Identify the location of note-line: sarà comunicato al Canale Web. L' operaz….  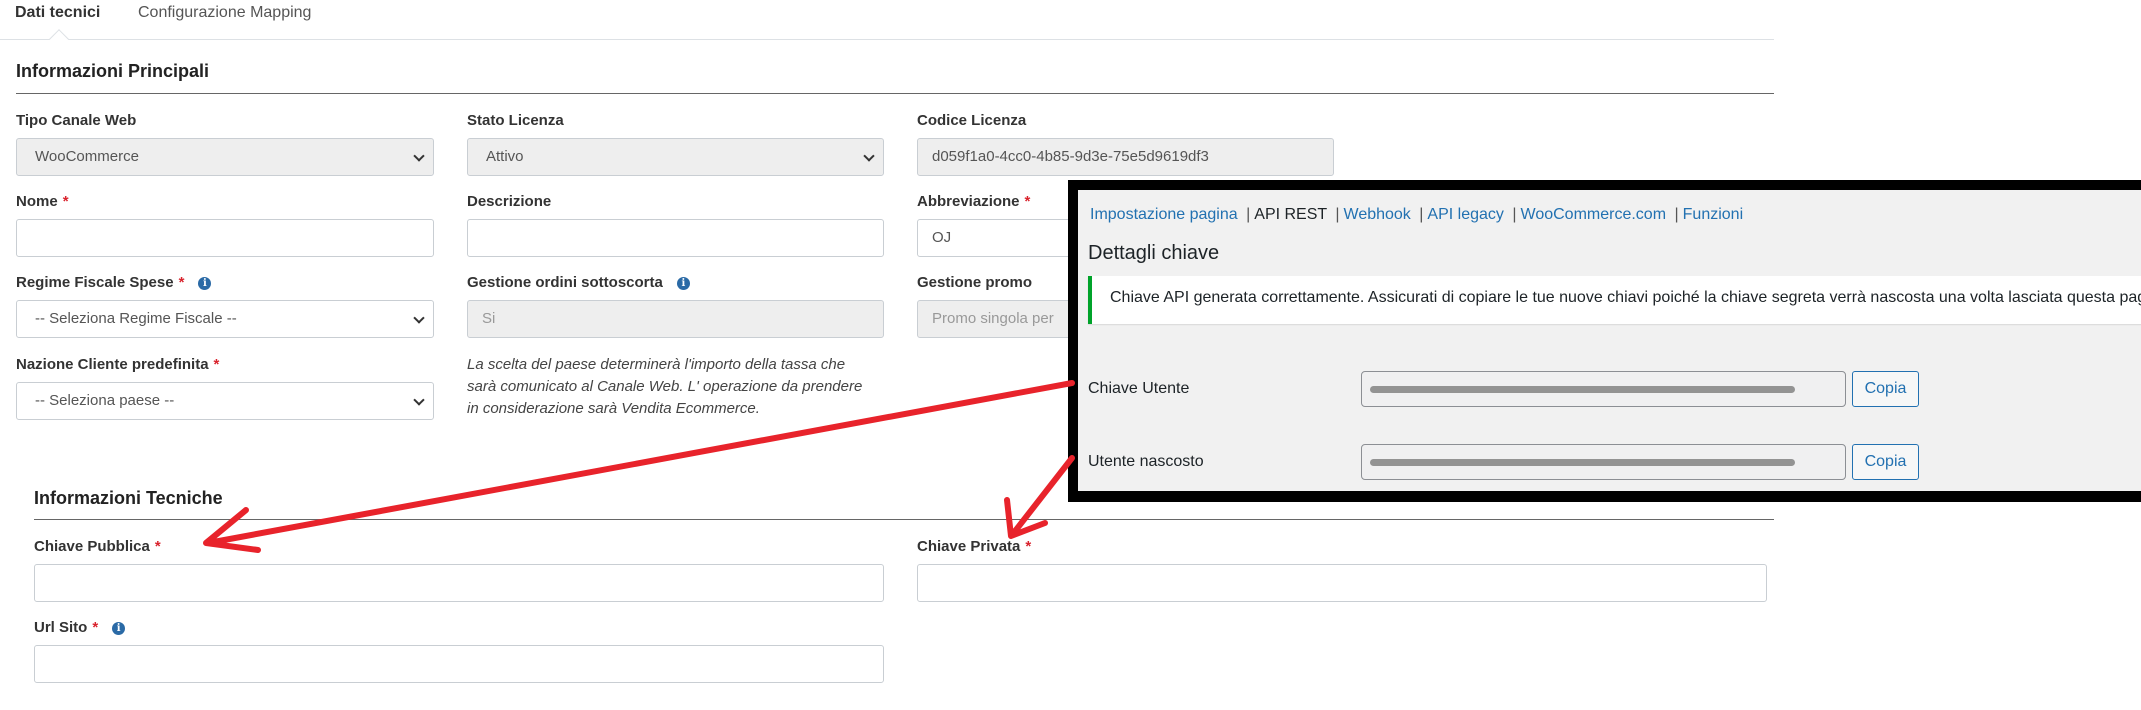
(665, 386).